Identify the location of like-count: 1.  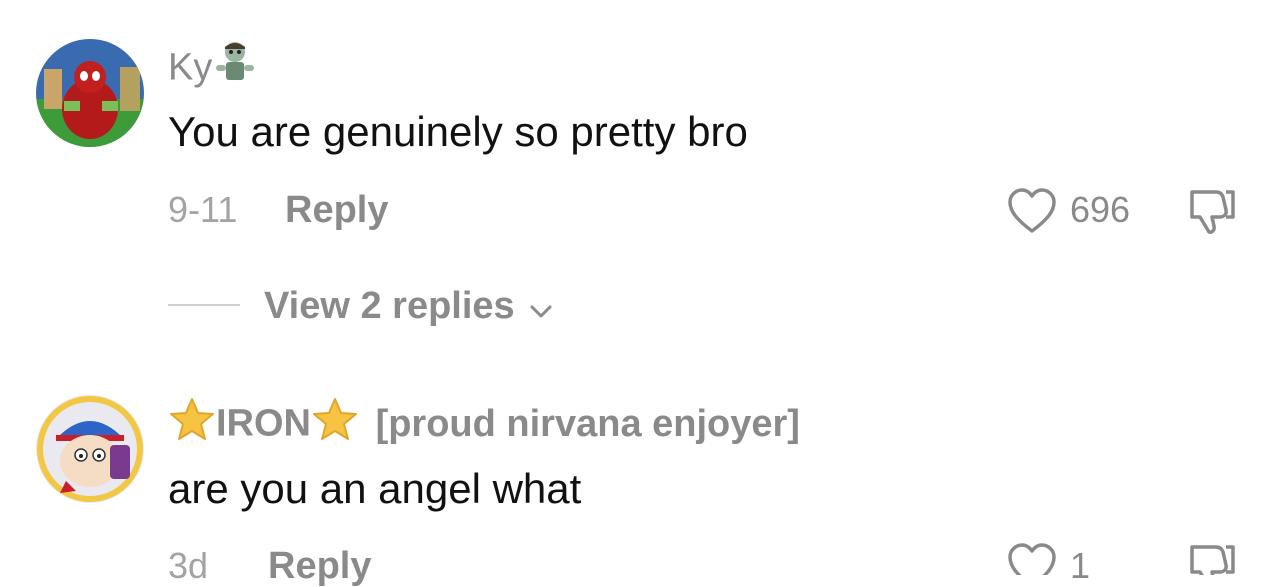
(1080, 565).